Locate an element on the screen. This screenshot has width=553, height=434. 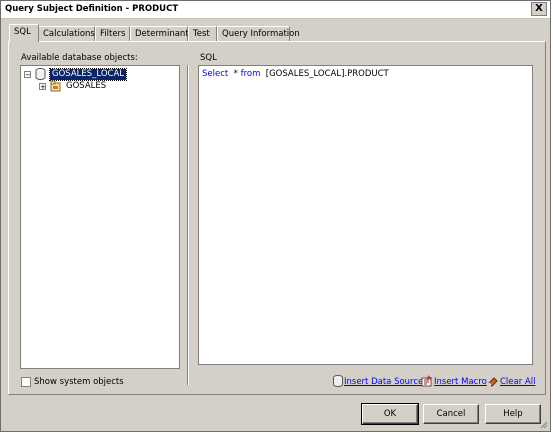
ok-button: OK is located at coordinates (390, 414).